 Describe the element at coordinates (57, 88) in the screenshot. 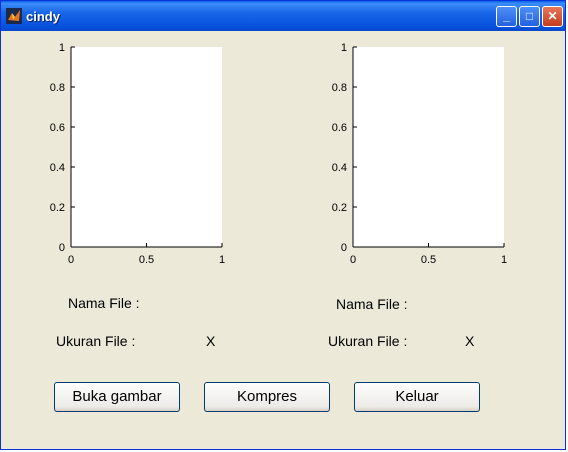

I see `left-y-tick-label: 0.8` at that location.